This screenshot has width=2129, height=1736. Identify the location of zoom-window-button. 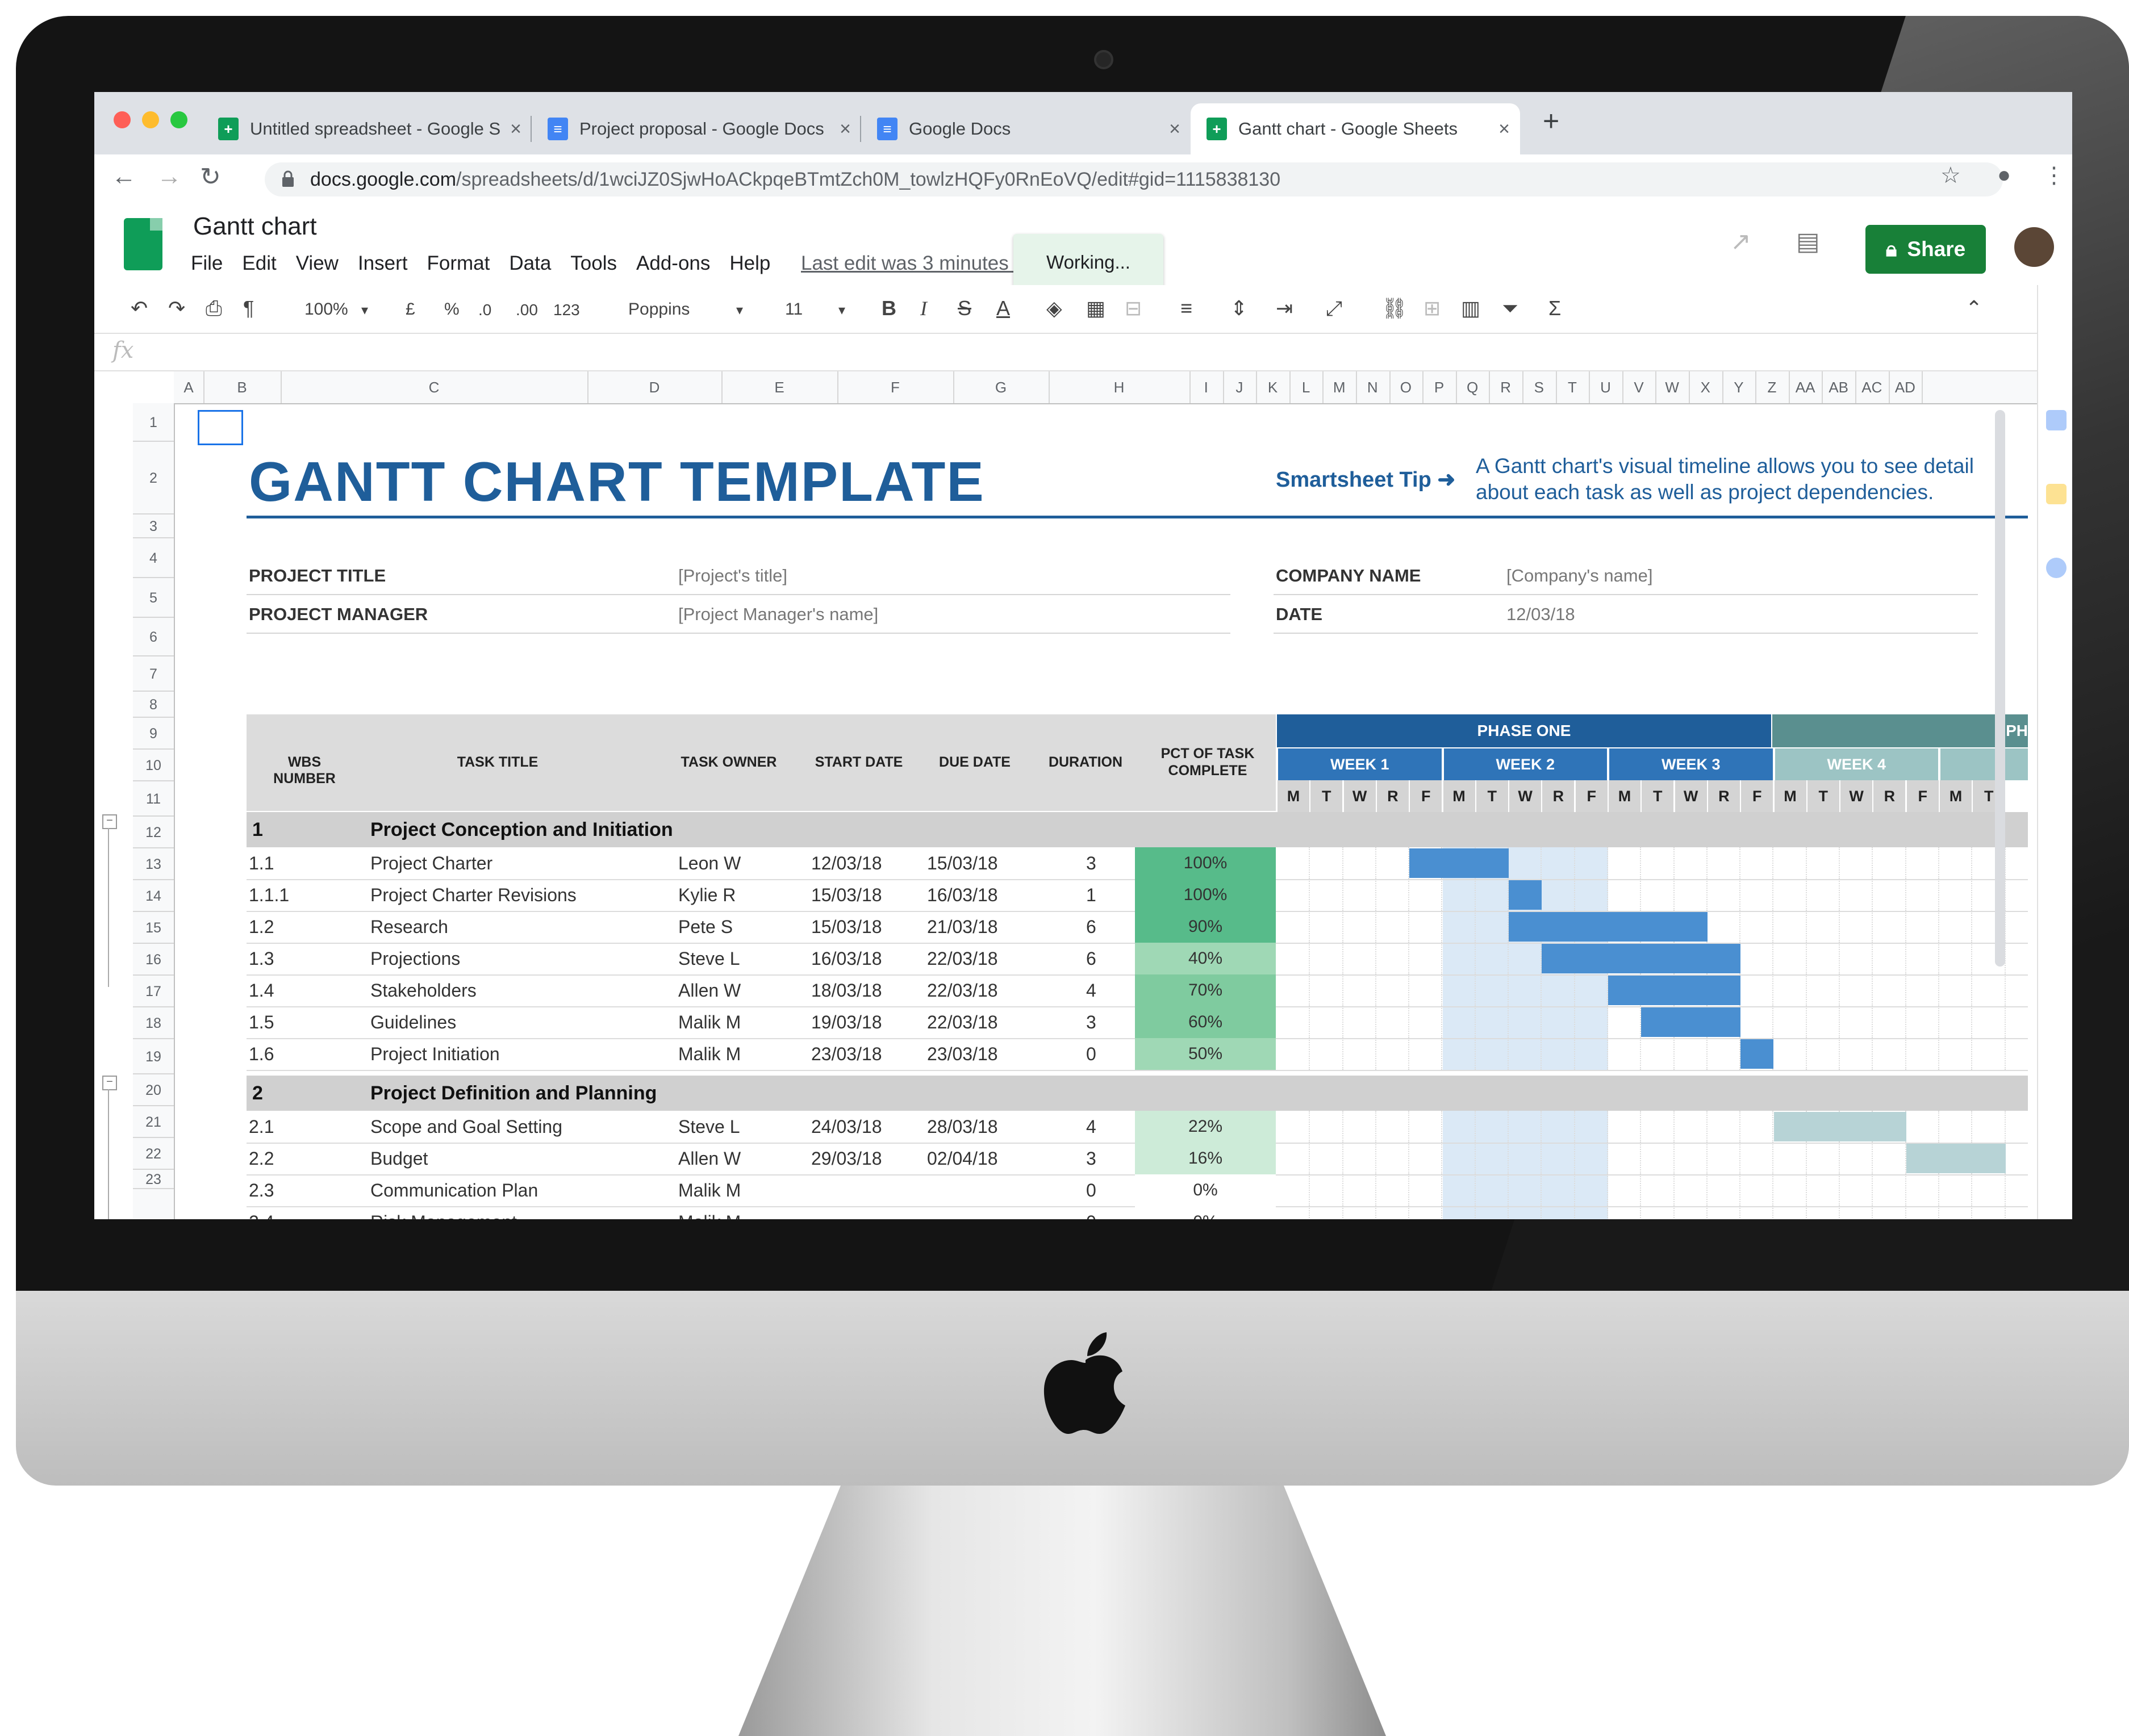
(178, 119).